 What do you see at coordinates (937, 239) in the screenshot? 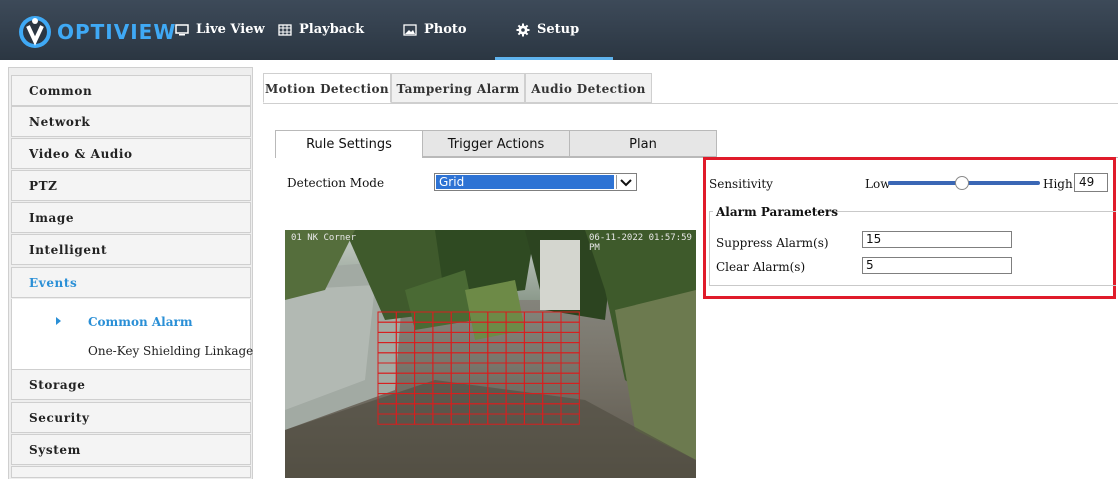
I see `suppress-alarm-input: 15` at bounding box center [937, 239].